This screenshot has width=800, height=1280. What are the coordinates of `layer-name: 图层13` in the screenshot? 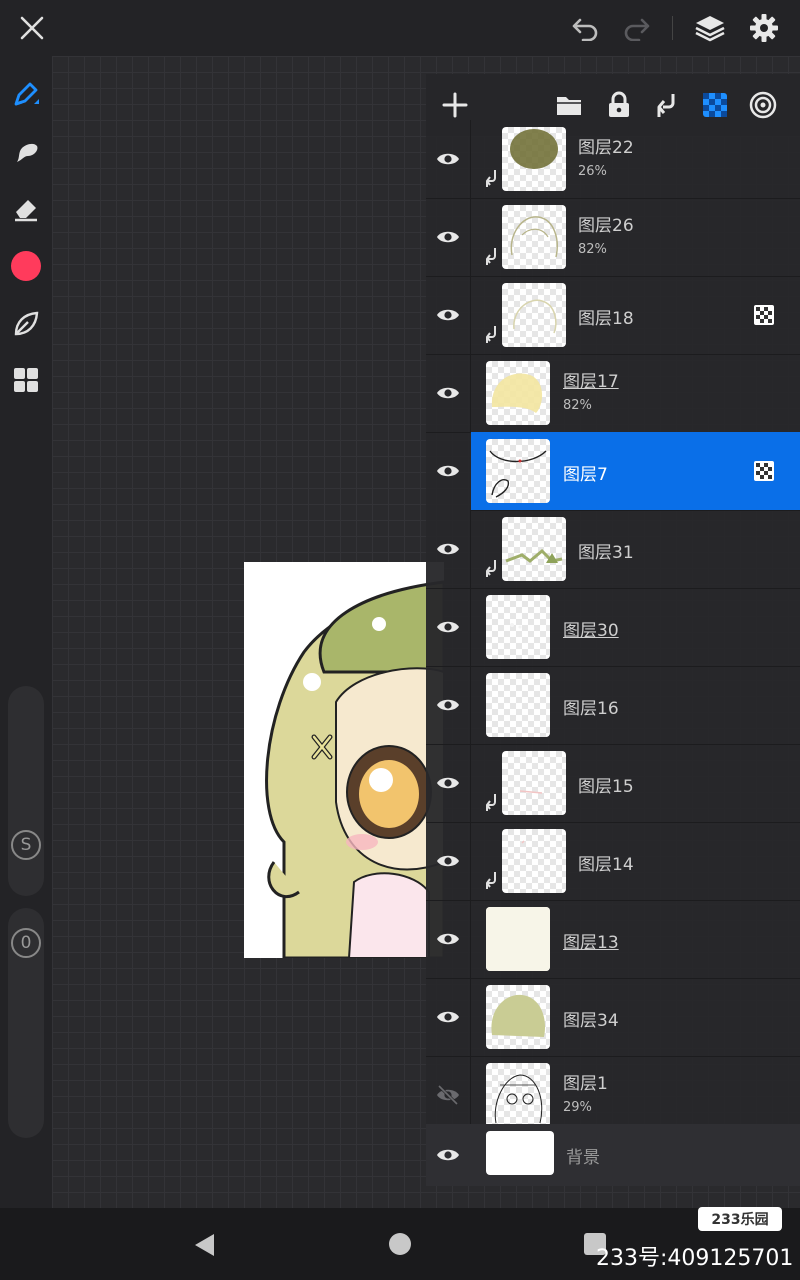 It's located at (591, 943).